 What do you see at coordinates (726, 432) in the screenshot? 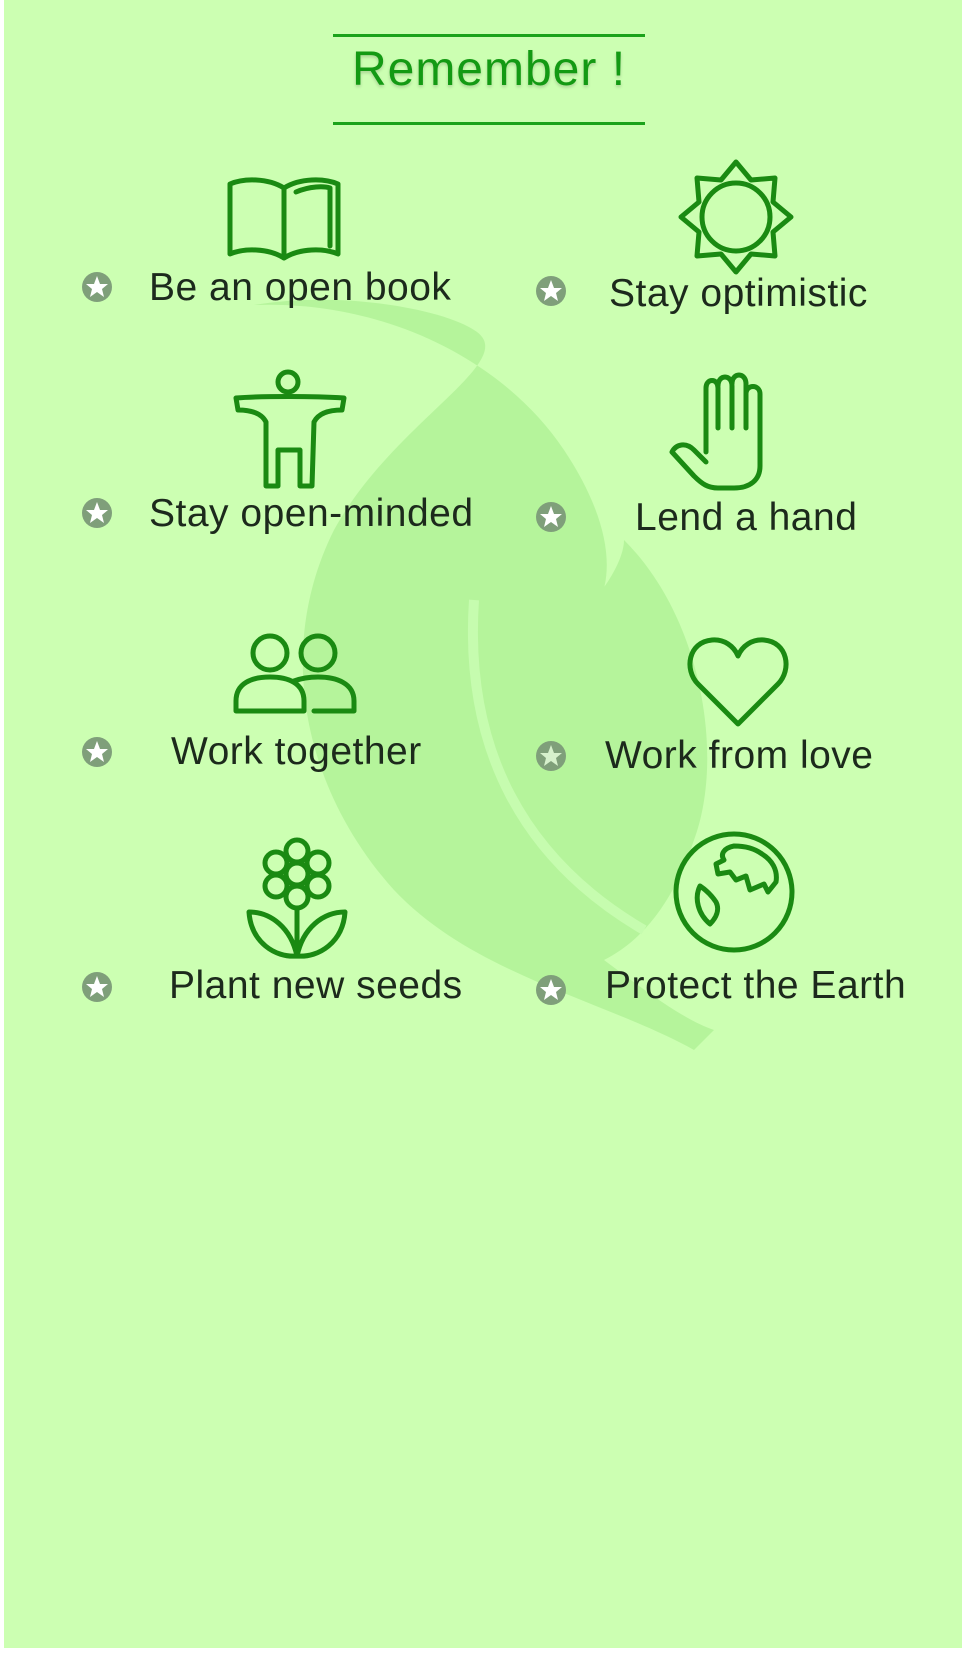
I see `hand-icon` at bounding box center [726, 432].